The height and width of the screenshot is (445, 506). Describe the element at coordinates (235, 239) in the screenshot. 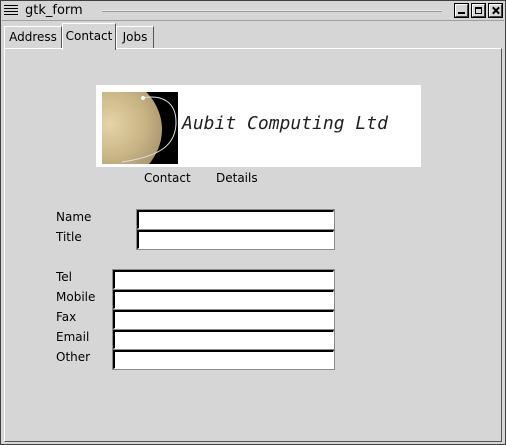

I see `title-field` at that location.